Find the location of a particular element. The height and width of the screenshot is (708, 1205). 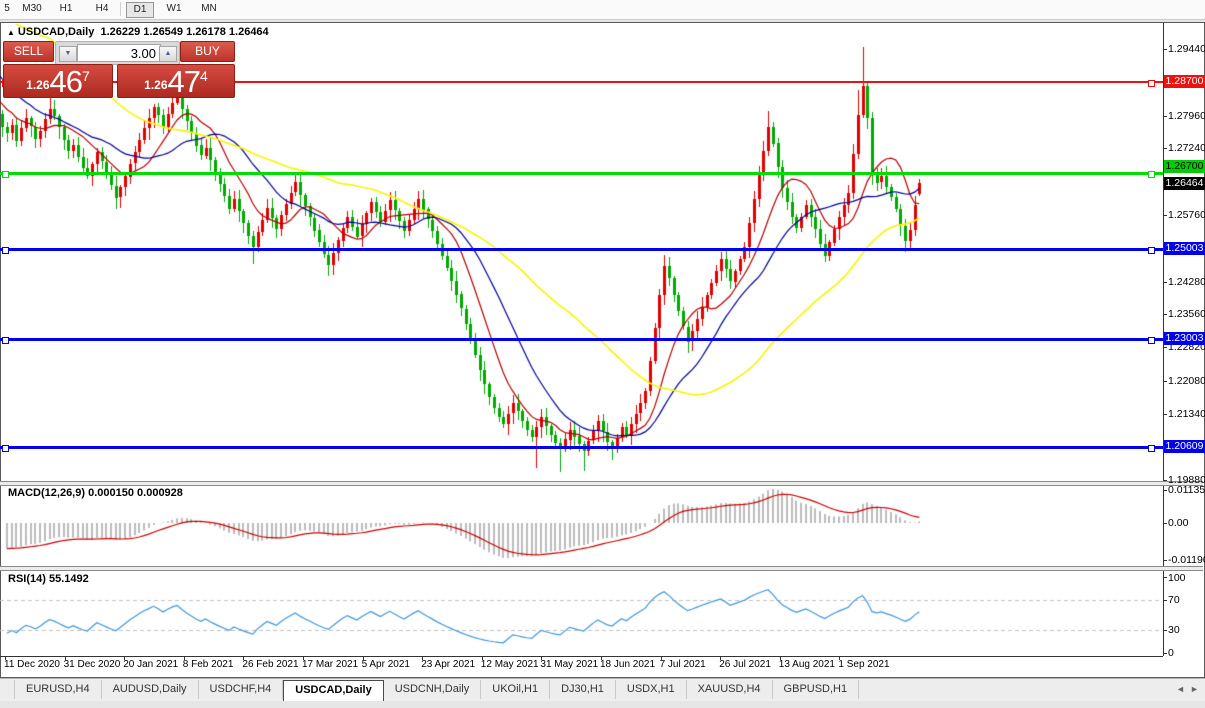

date-label: 1 Sep 2021 is located at coordinates (864, 664).